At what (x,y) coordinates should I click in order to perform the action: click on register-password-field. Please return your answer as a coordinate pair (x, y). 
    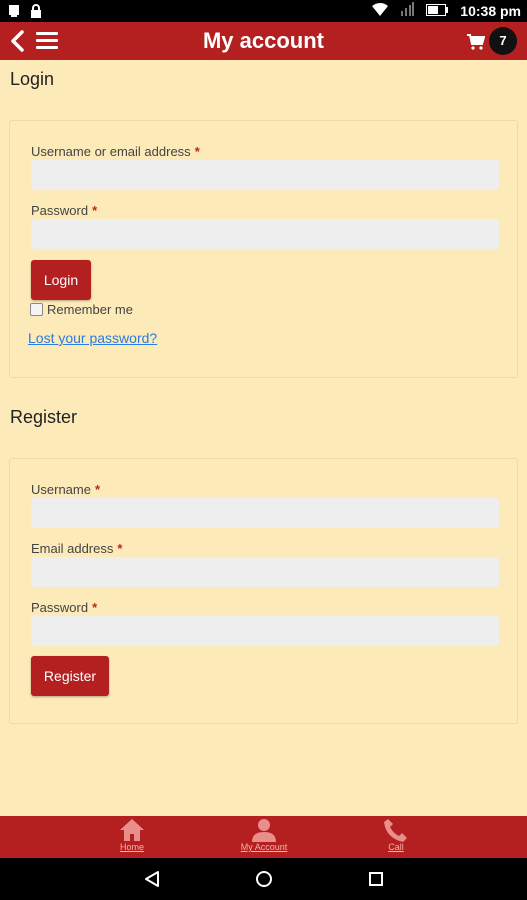
    Looking at the image, I should click on (265, 631).